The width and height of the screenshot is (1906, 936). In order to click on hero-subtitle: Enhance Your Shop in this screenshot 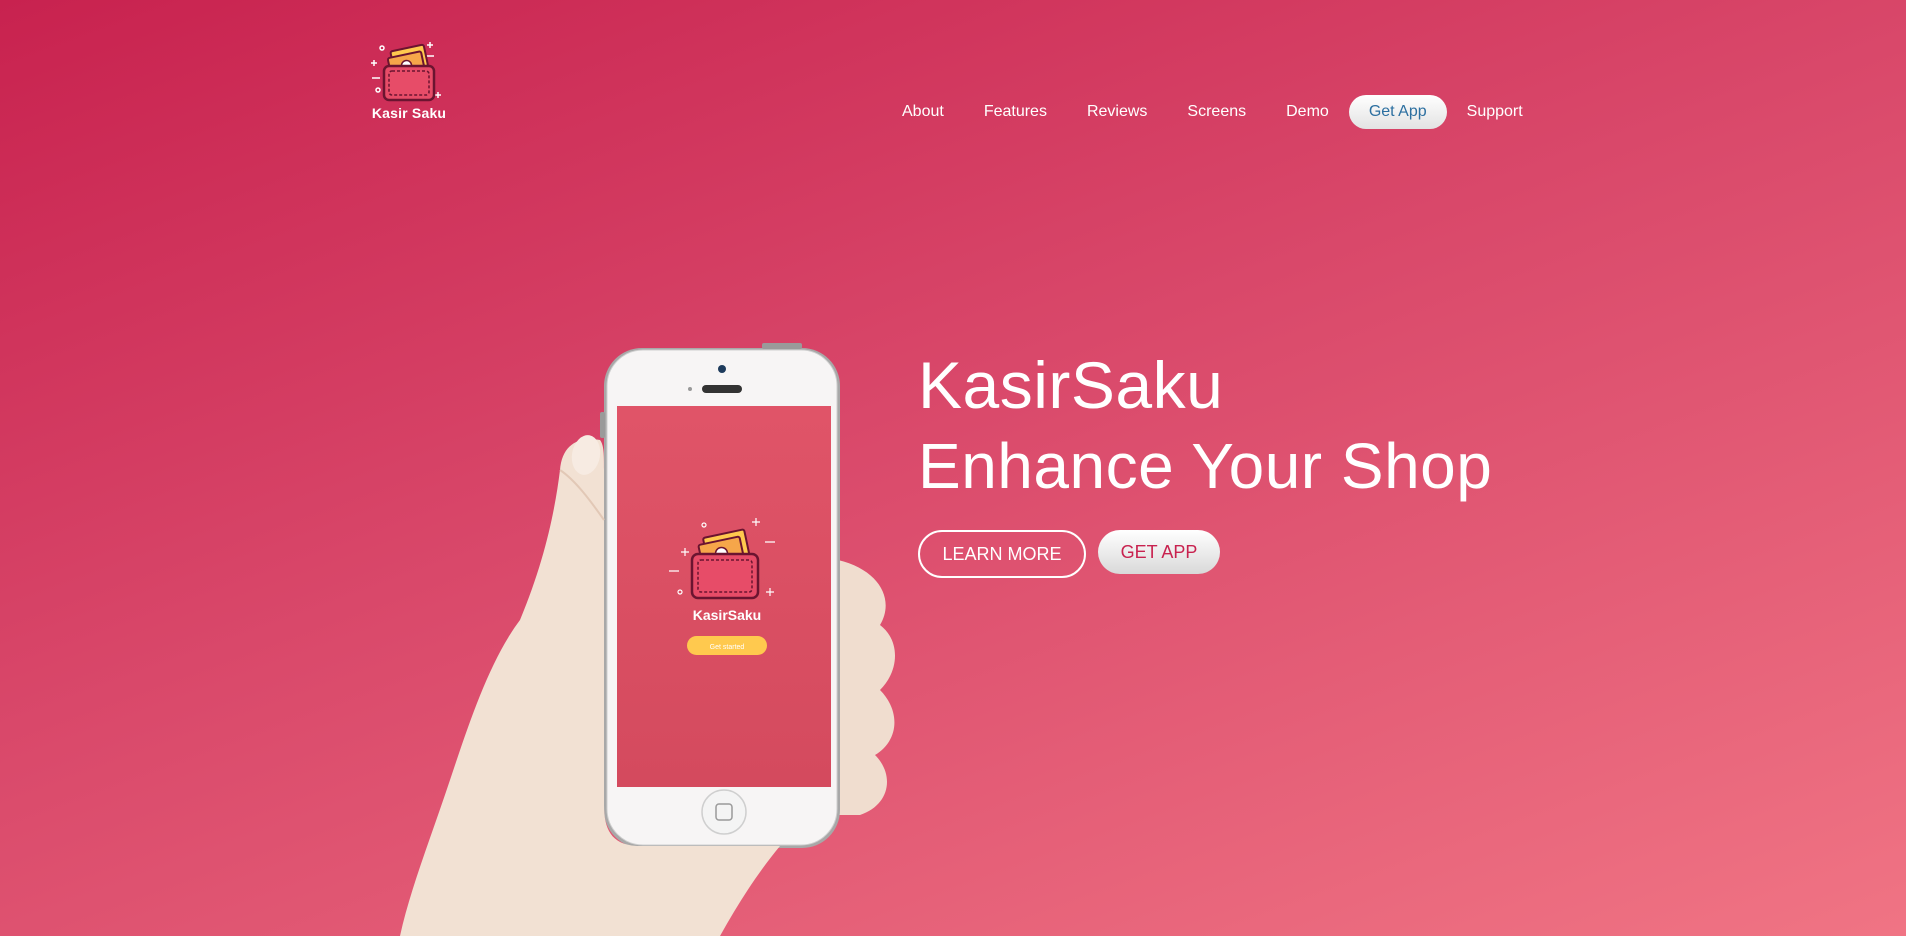, I will do `click(1205, 466)`.